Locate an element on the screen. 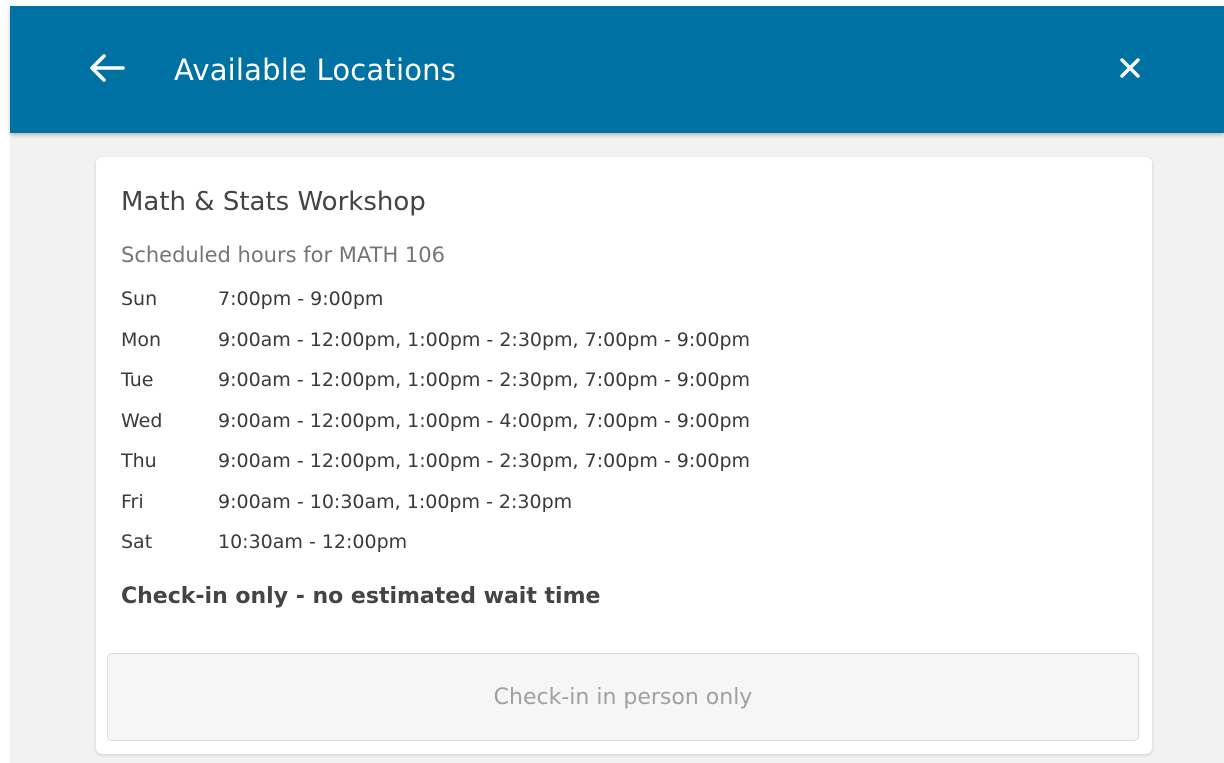 The image size is (1224, 763). hours-time: 9:00am - 10:30am, 1:00pm - 2:30pm is located at coordinates (395, 501).